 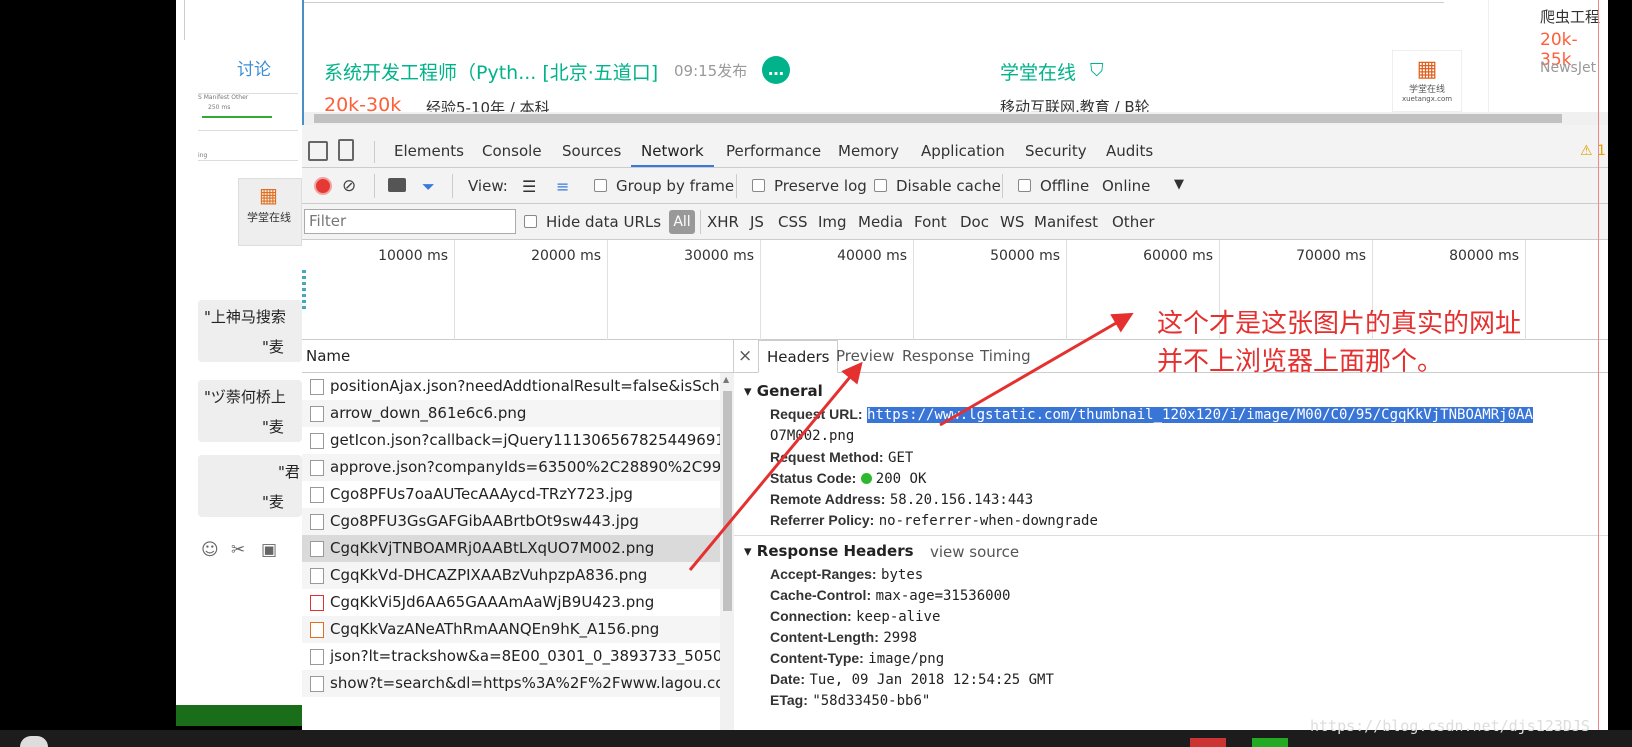 I want to click on annotation-line1: 这个才是这张图片的真实的网址, so click(x=1339, y=324).